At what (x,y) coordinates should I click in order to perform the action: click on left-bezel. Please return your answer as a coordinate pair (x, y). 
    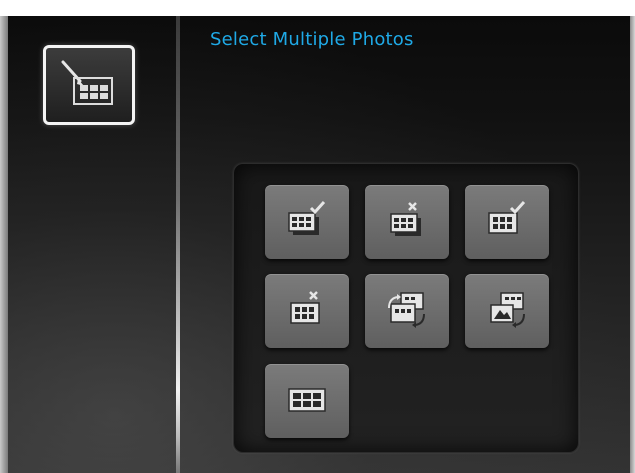
    Looking at the image, I should click on (4, 244).